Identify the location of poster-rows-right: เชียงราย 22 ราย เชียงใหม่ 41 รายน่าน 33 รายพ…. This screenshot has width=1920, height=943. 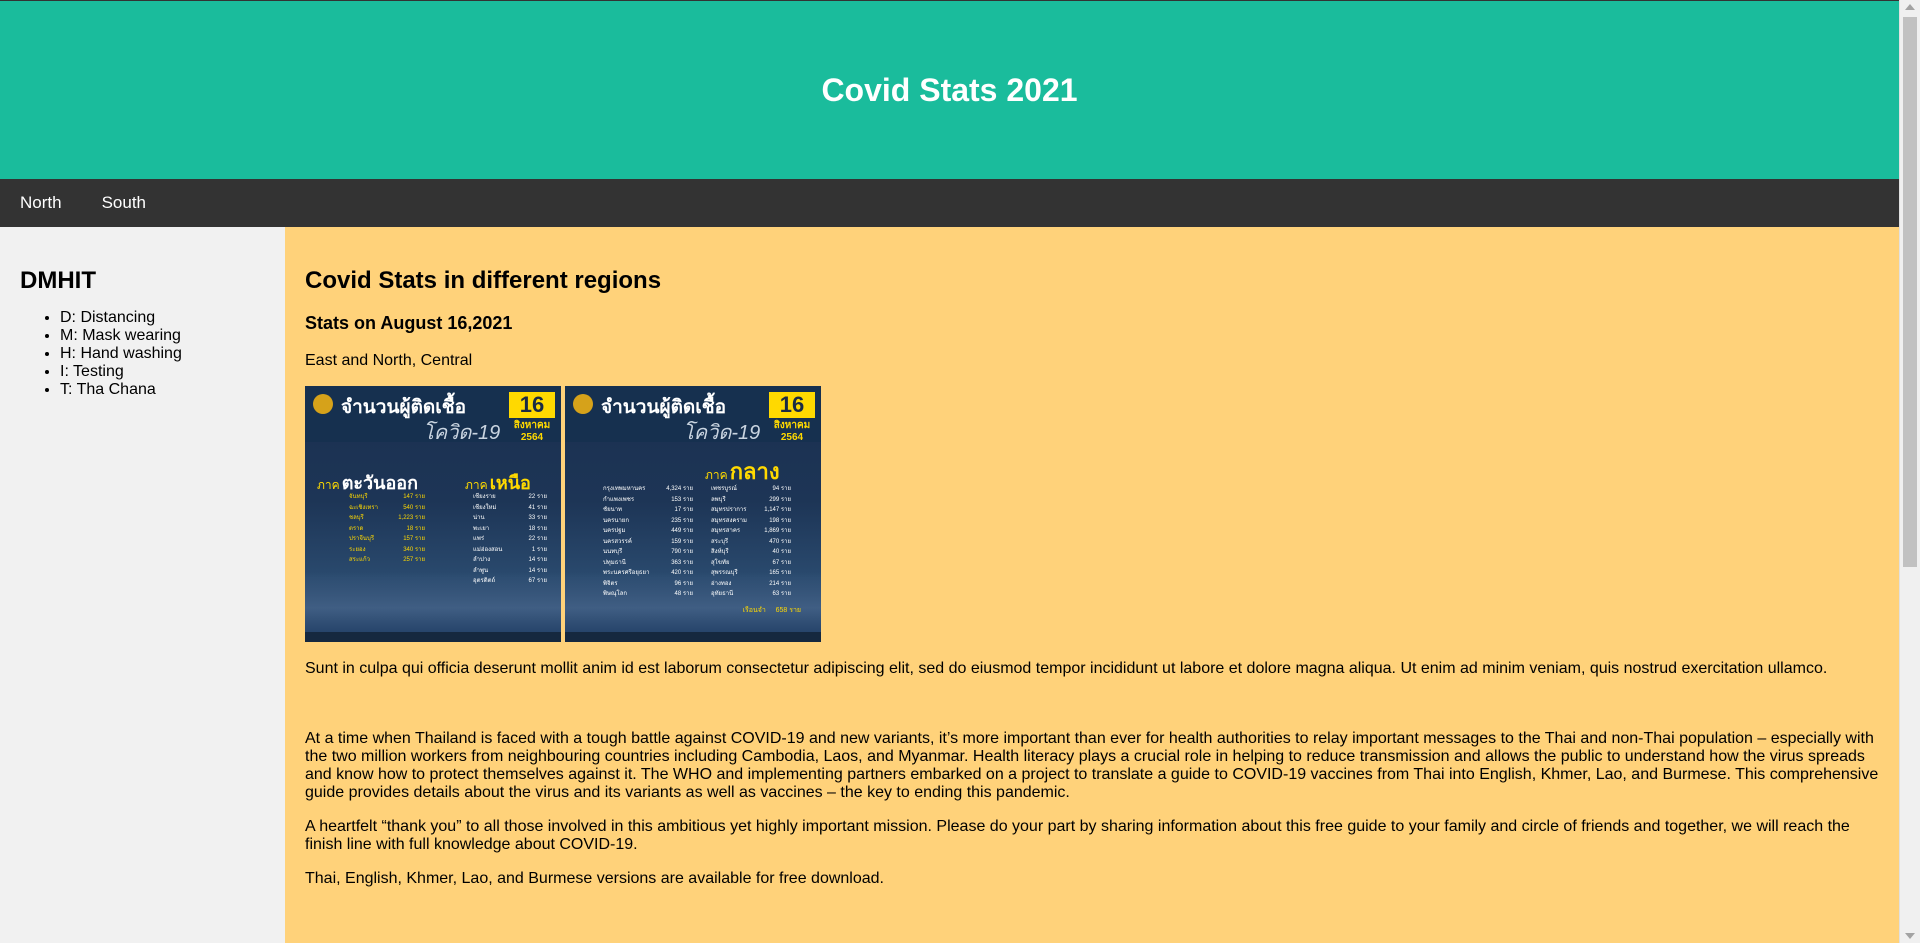
(510, 539).